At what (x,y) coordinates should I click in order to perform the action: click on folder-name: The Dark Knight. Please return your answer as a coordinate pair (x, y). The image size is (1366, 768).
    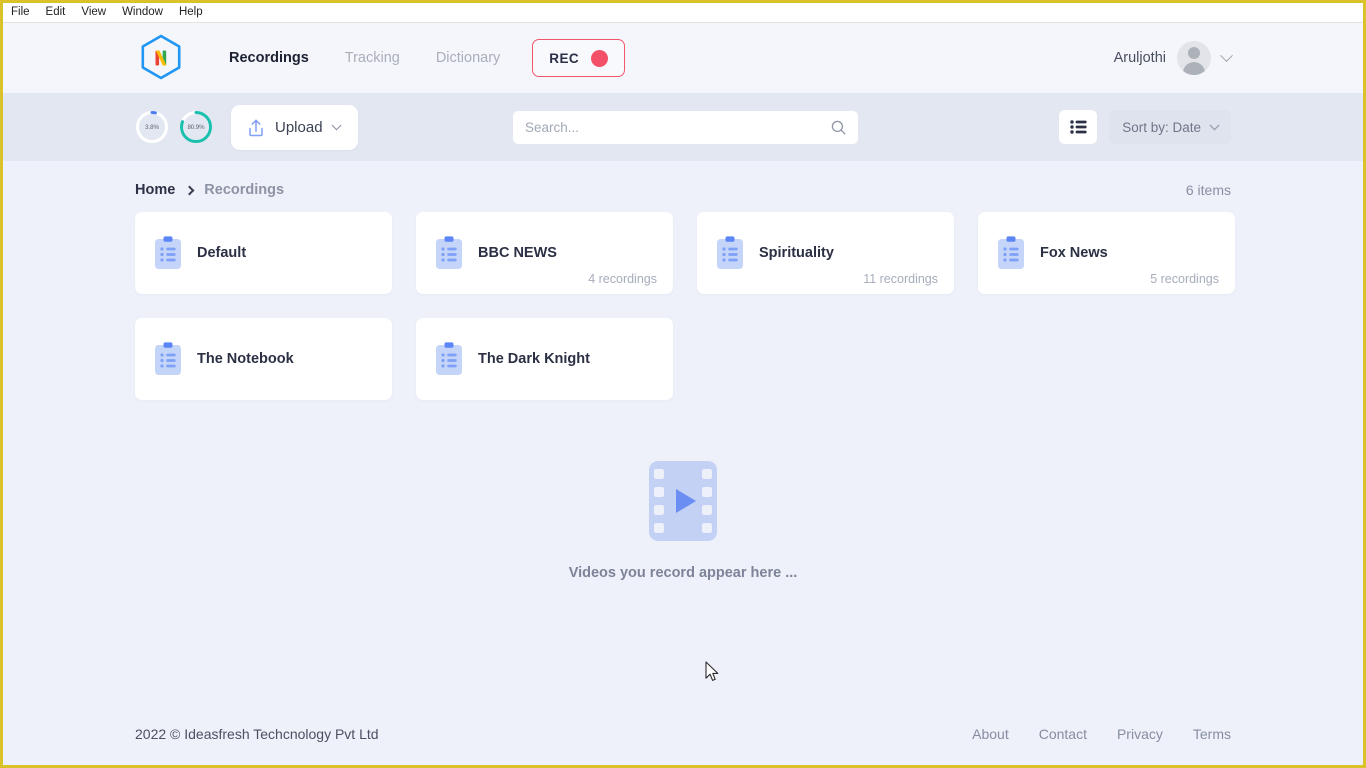
    Looking at the image, I should click on (534, 359).